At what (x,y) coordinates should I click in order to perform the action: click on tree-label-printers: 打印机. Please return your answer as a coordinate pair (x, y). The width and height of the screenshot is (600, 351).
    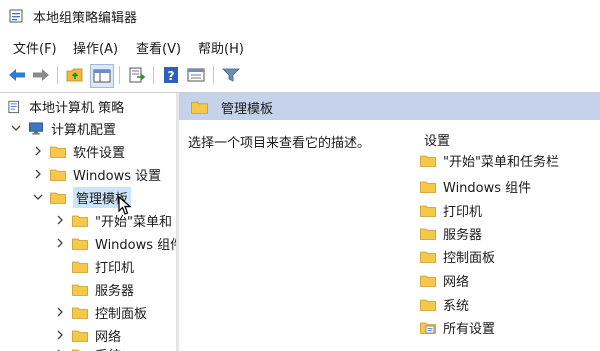
    Looking at the image, I should click on (115, 268).